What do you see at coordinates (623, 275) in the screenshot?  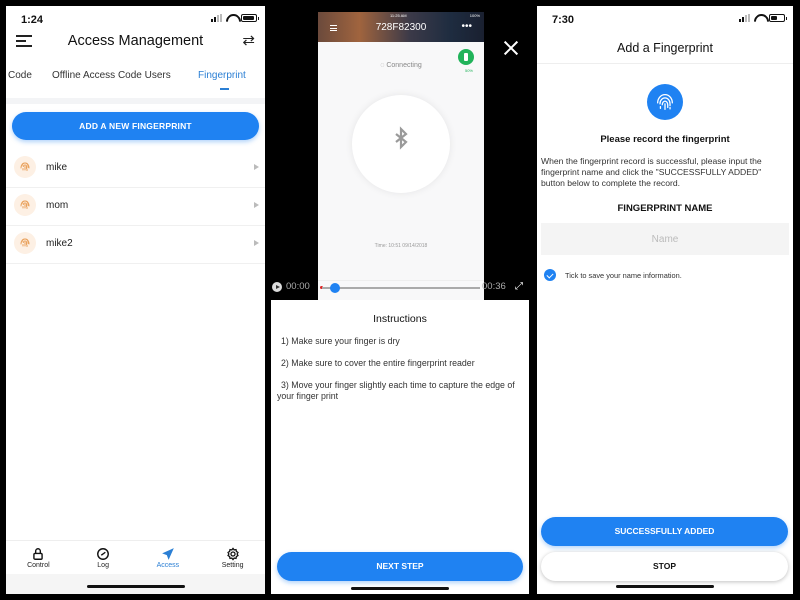 I see `save-name-label: Tick to save your name information.` at bounding box center [623, 275].